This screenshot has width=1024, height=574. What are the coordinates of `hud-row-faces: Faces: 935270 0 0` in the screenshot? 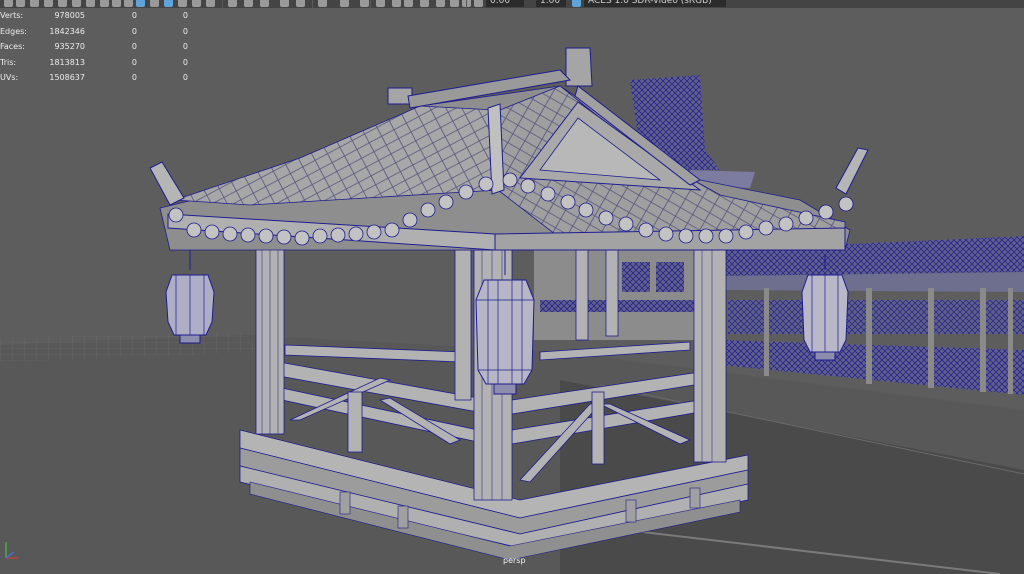 It's located at (100, 47).